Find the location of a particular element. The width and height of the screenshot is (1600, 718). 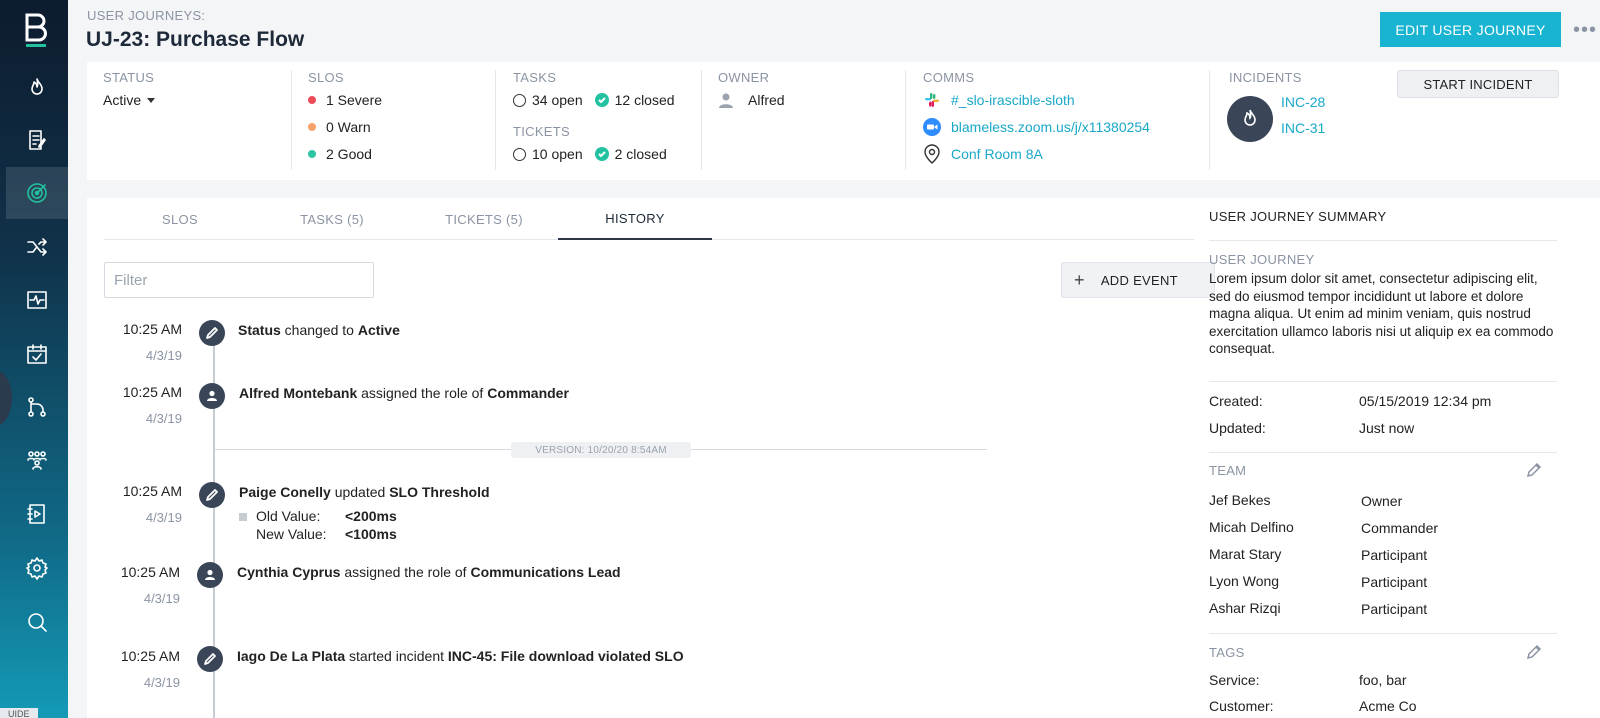

filter-input is located at coordinates (239, 280).